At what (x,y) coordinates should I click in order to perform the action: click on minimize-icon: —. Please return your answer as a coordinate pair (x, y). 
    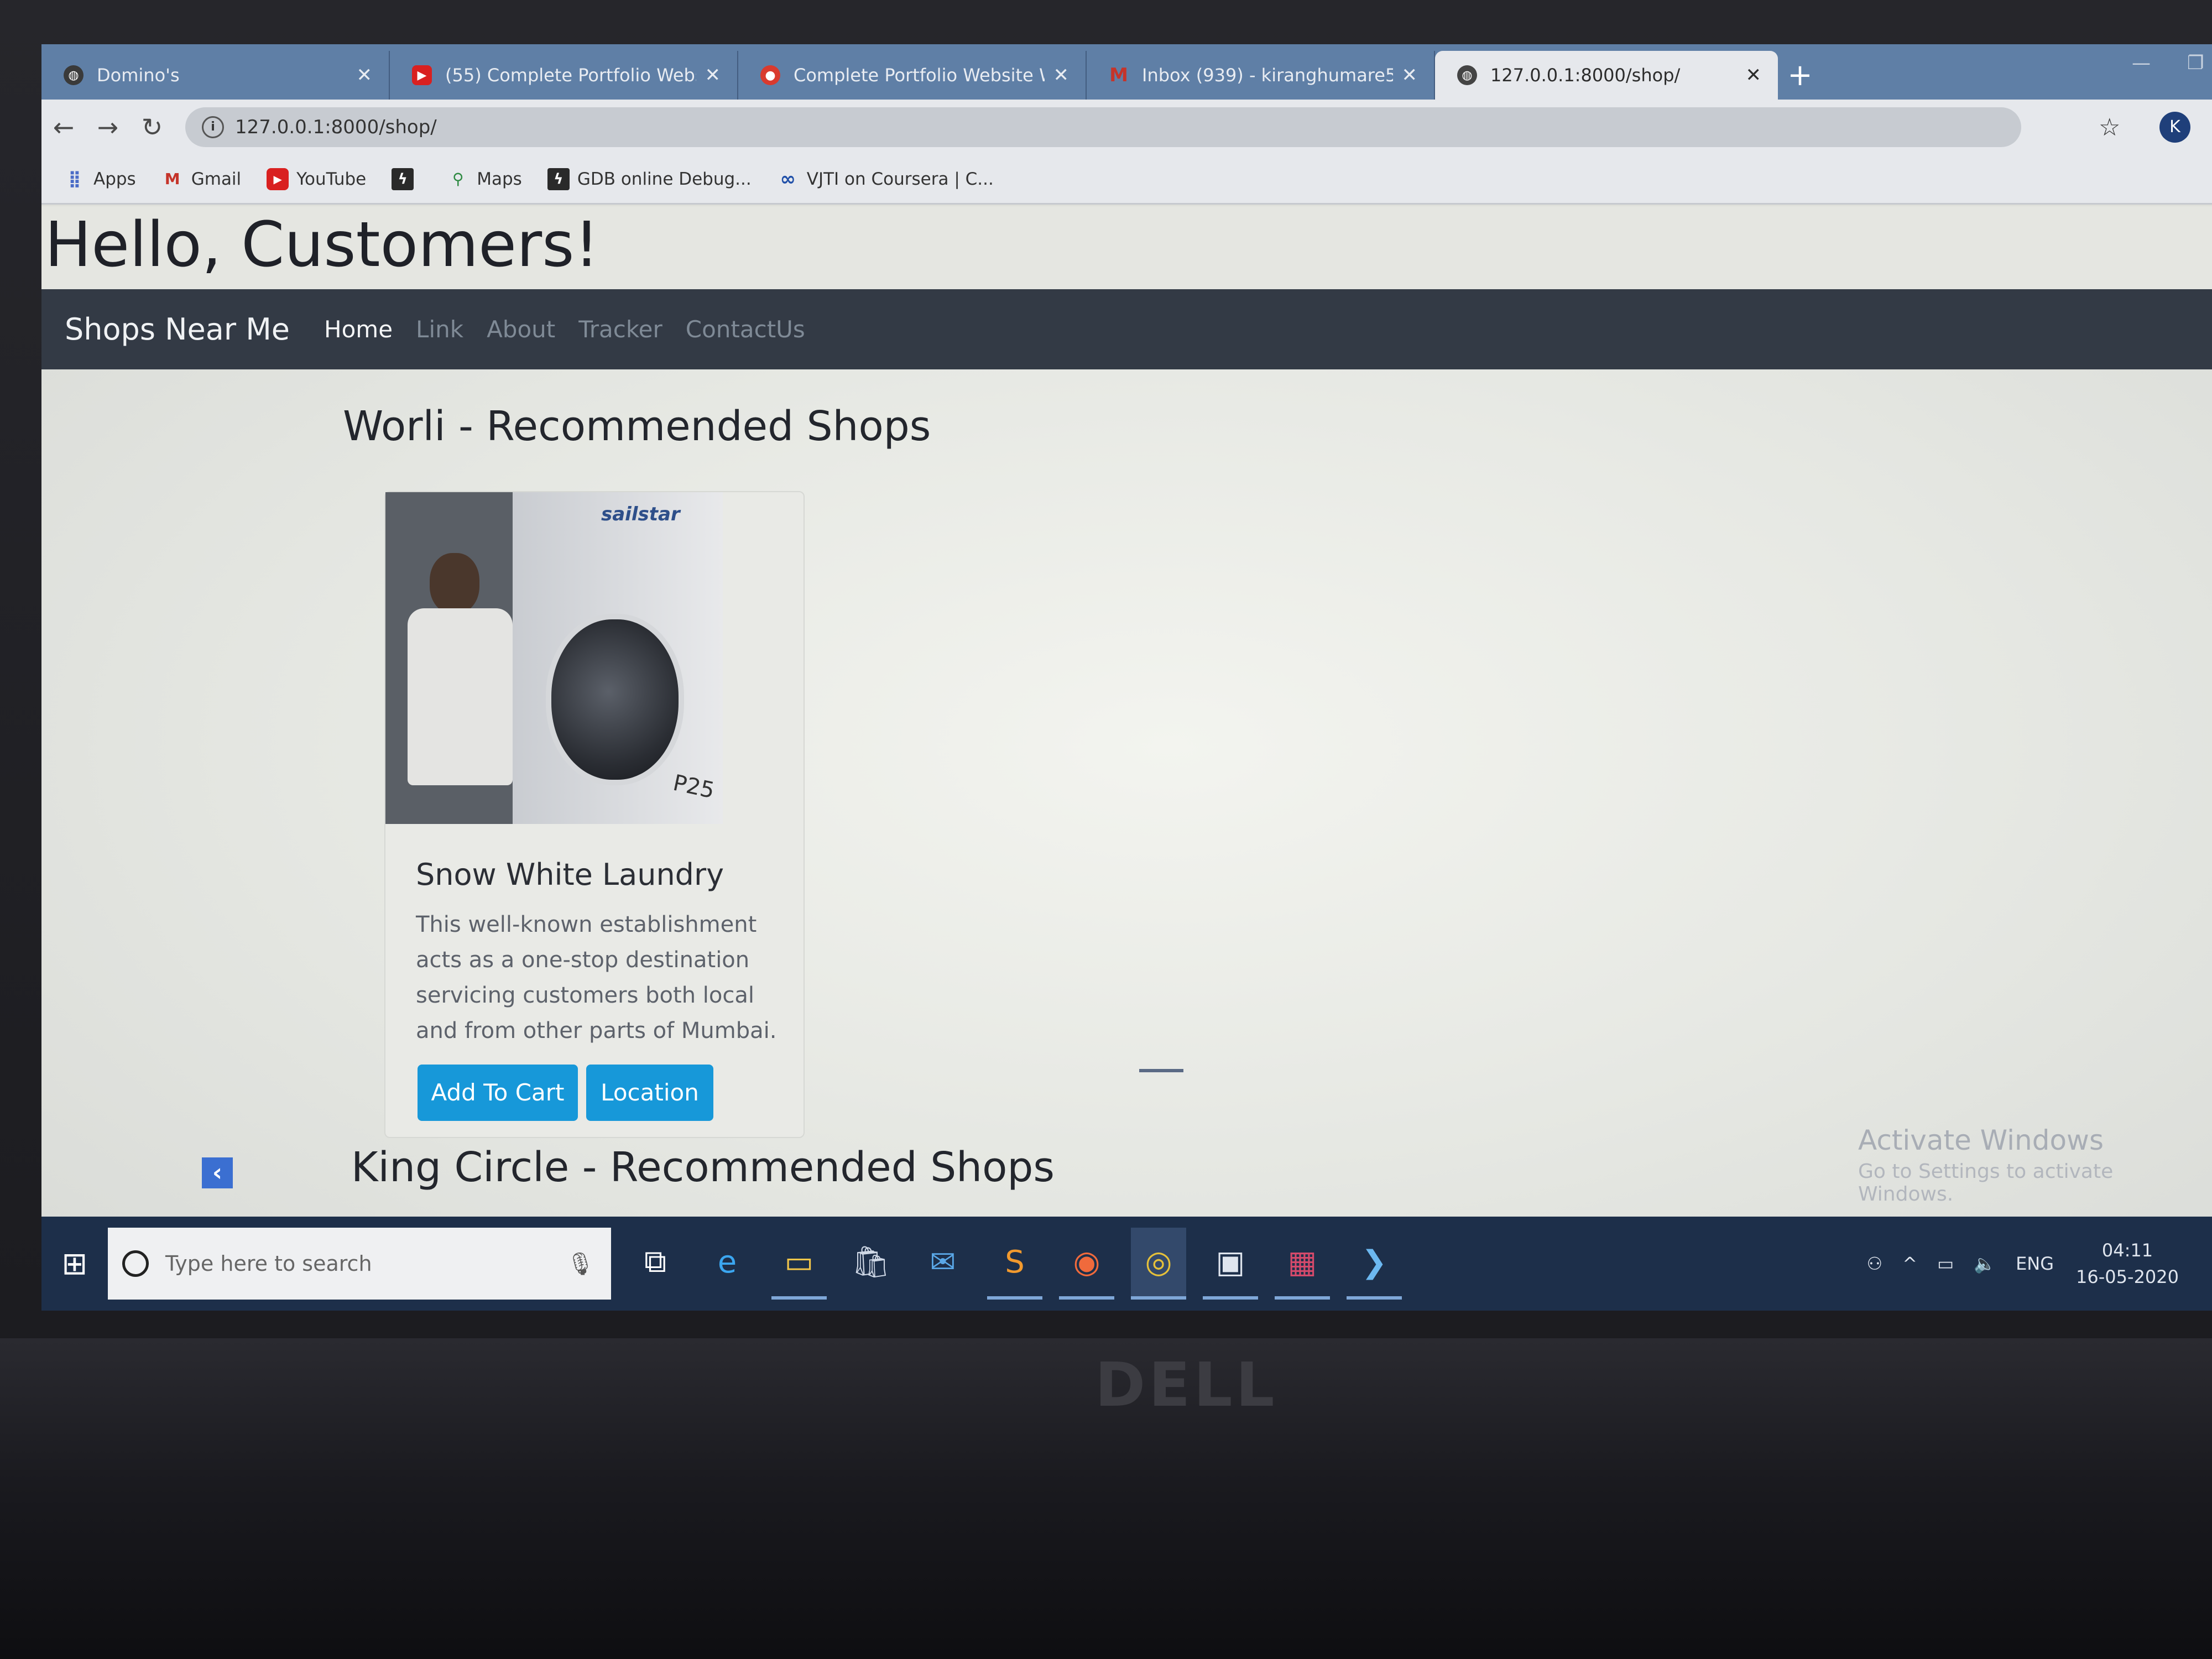
    Looking at the image, I should click on (2141, 63).